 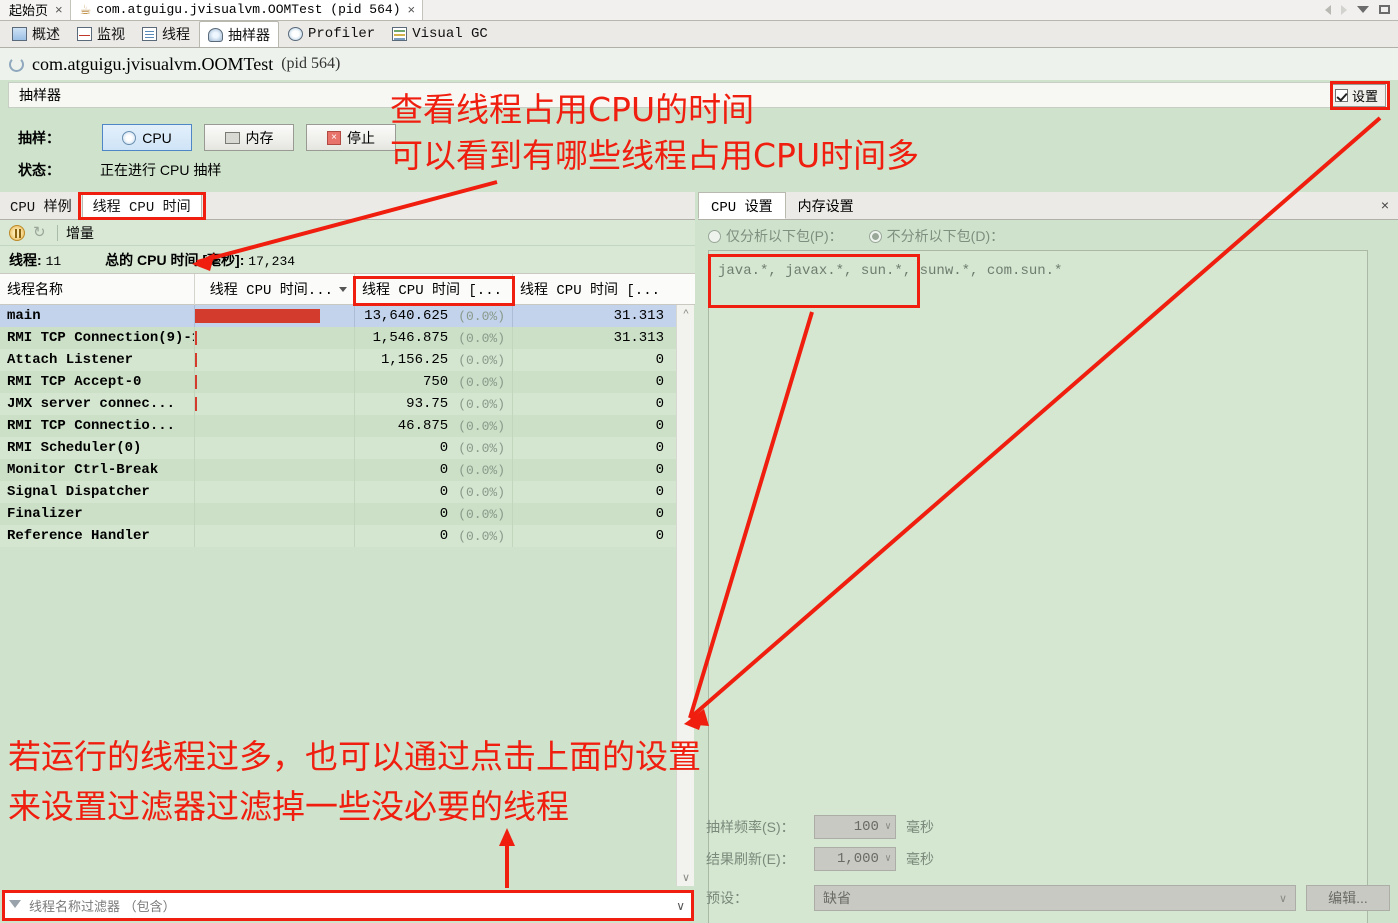 What do you see at coordinates (699, 64) in the screenshot?
I see `app-header: com.atguigu.jvisualvm.OOMTest (pid 564)` at bounding box center [699, 64].